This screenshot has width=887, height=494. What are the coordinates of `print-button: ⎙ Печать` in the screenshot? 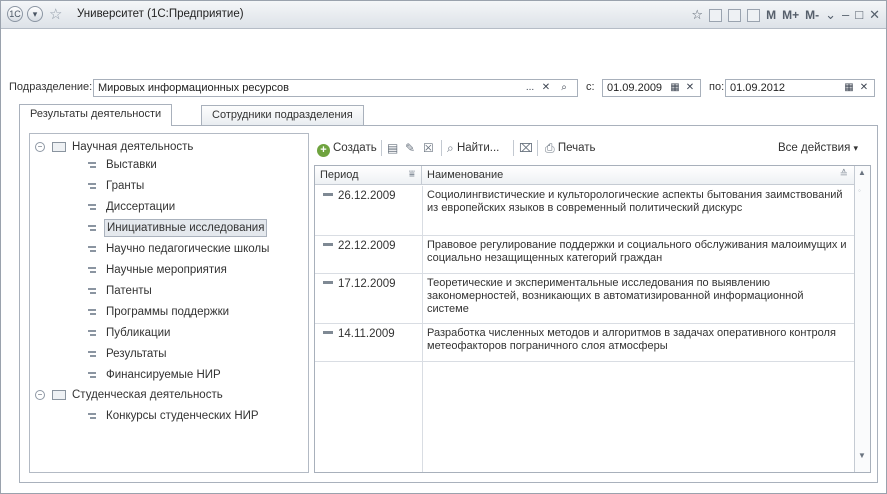 It's located at (570, 148).